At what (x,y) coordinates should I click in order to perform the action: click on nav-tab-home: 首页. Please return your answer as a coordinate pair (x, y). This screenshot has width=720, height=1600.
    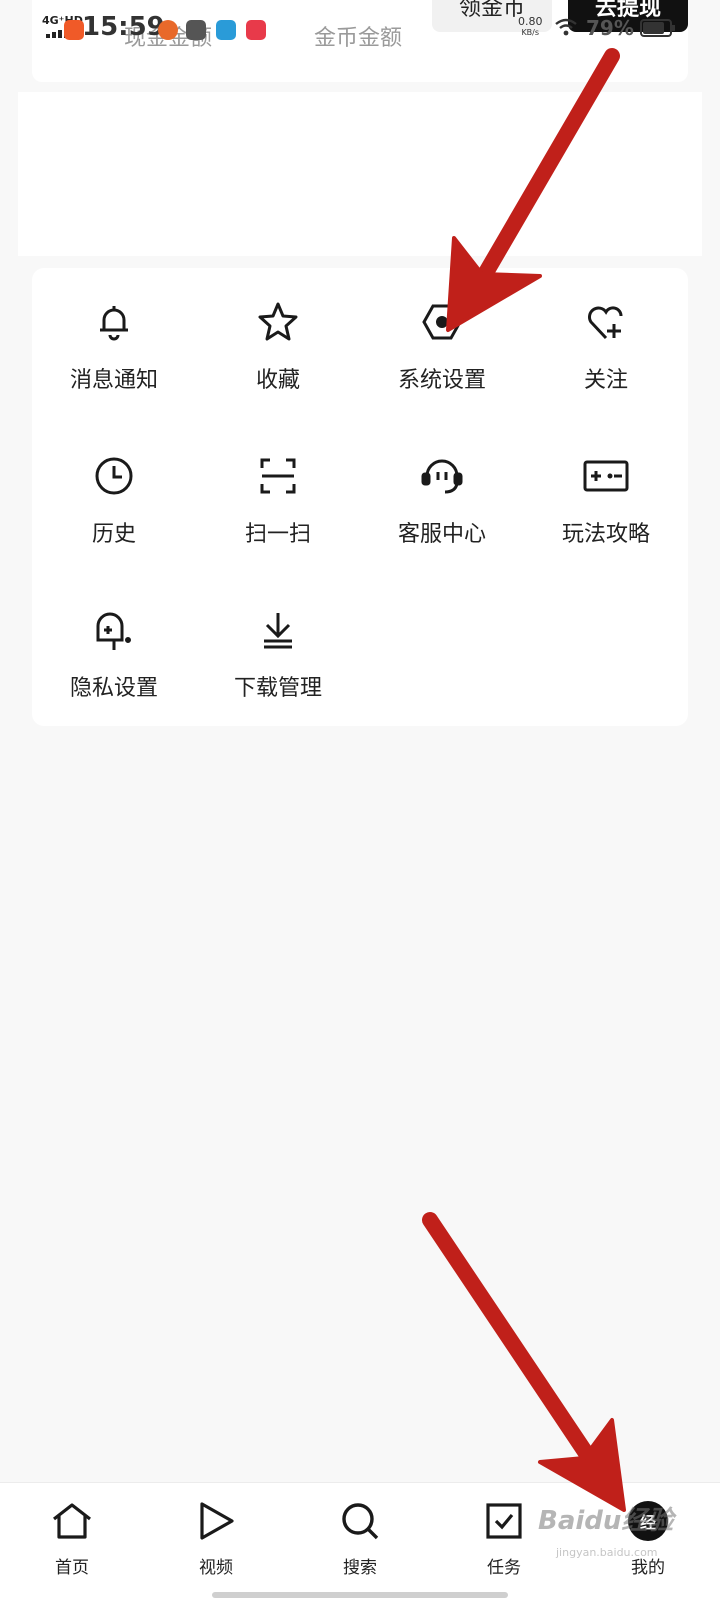
    Looking at the image, I should click on (72, 1541).